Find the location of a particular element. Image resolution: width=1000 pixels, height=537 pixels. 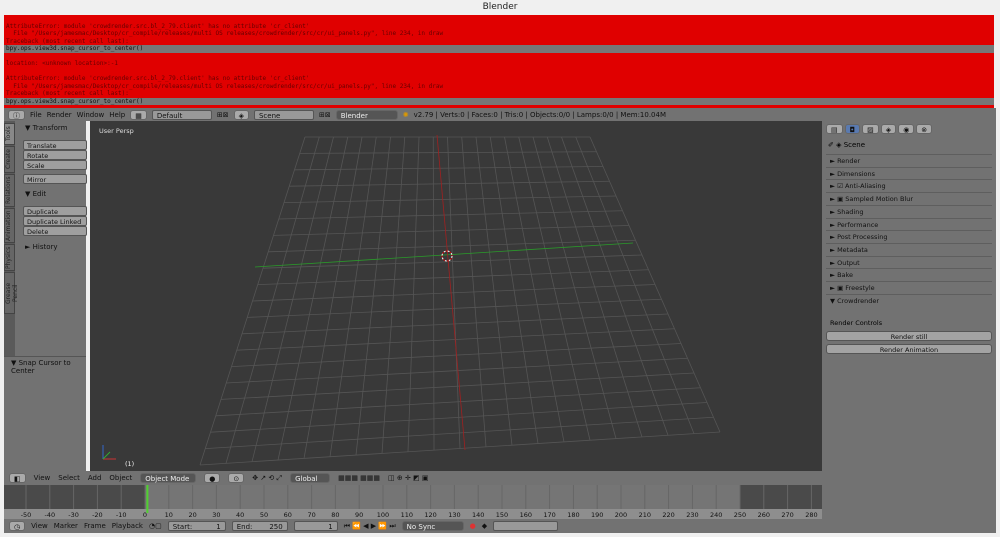

panel-post-processing: ► Post Processing is located at coordinates (909, 236).